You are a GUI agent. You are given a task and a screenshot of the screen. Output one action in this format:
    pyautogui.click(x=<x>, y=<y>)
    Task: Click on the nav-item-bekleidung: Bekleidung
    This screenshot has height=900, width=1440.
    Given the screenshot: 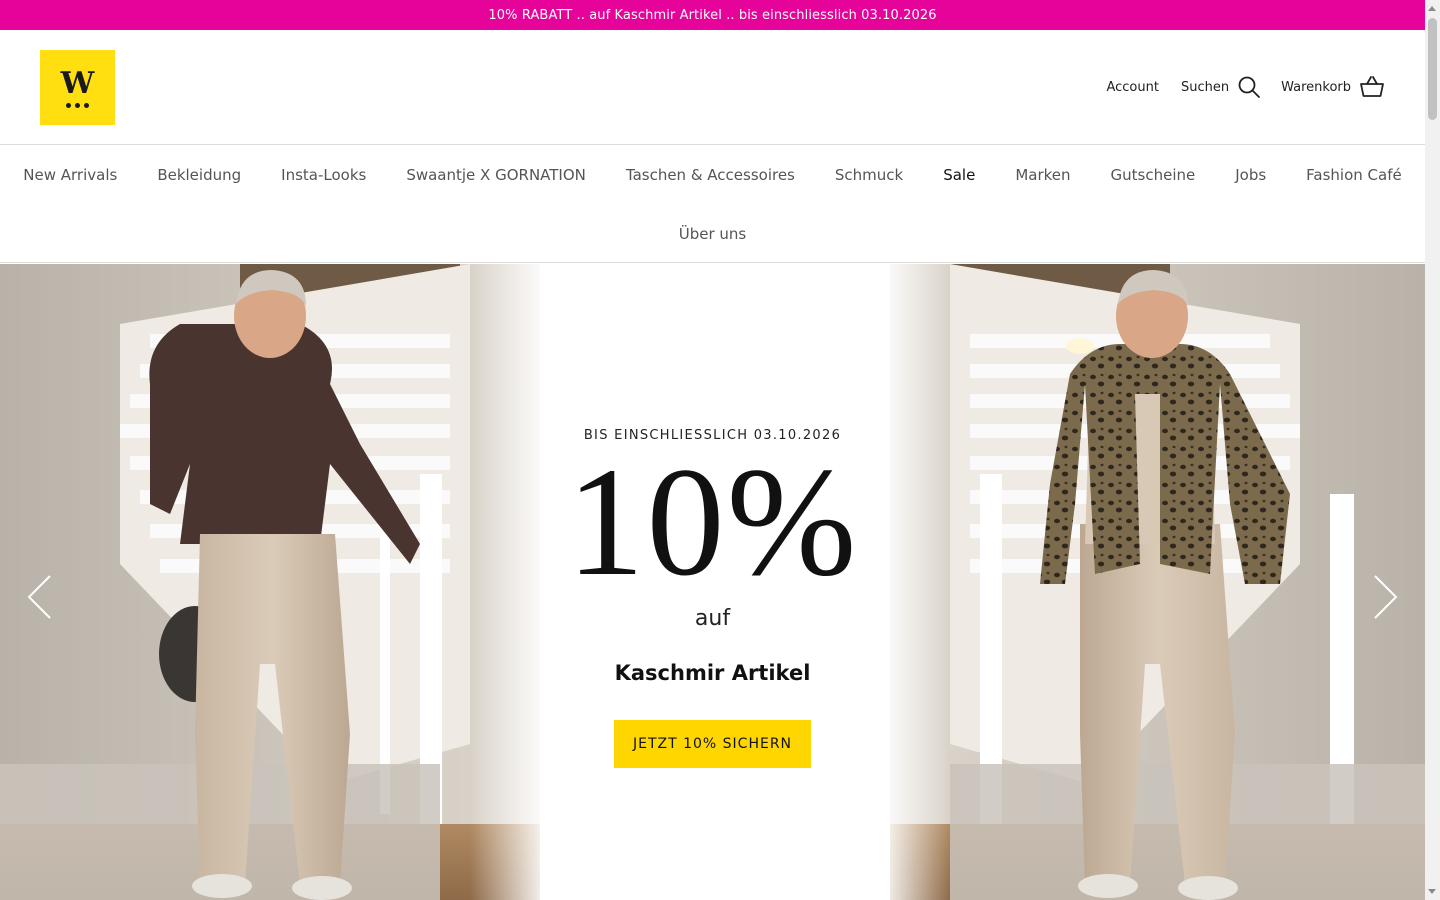 What is the action you would take?
    pyautogui.click(x=199, y=175)
    